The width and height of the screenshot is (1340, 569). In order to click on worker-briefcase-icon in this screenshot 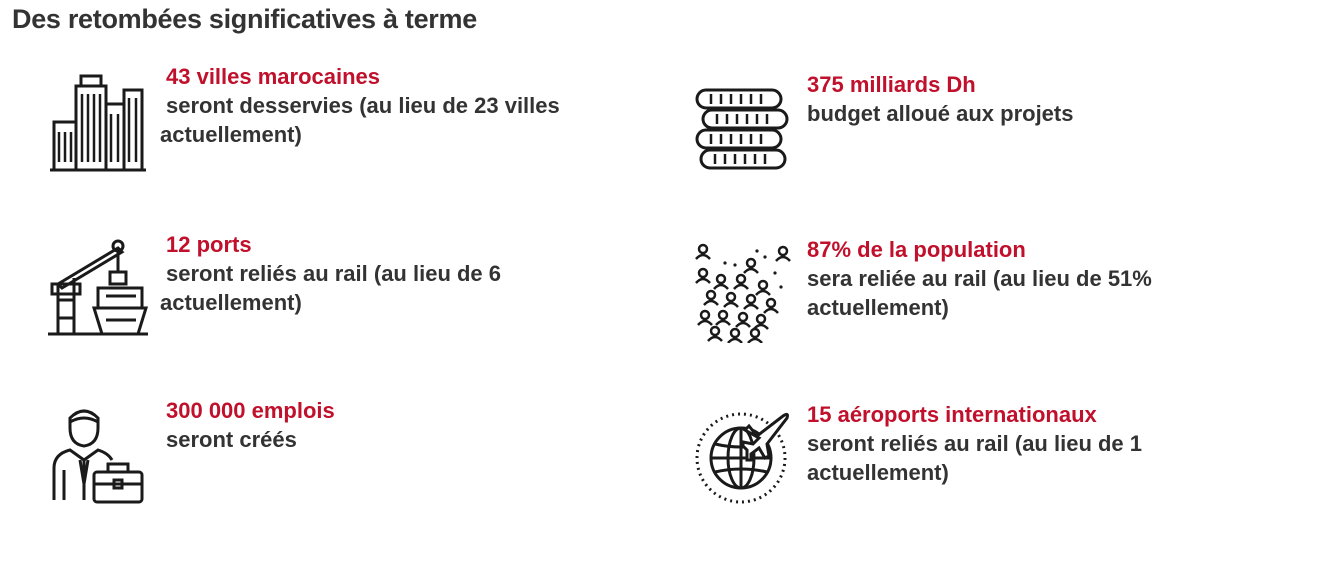, I will do `click(98, 454)`.